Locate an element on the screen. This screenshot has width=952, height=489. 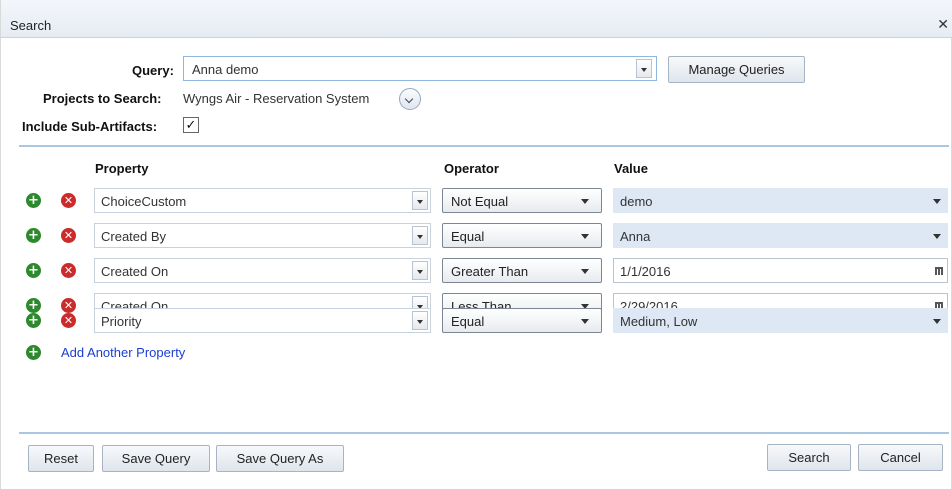
value-date-input: 1/1/2016 is located at coordinates (780, 270).